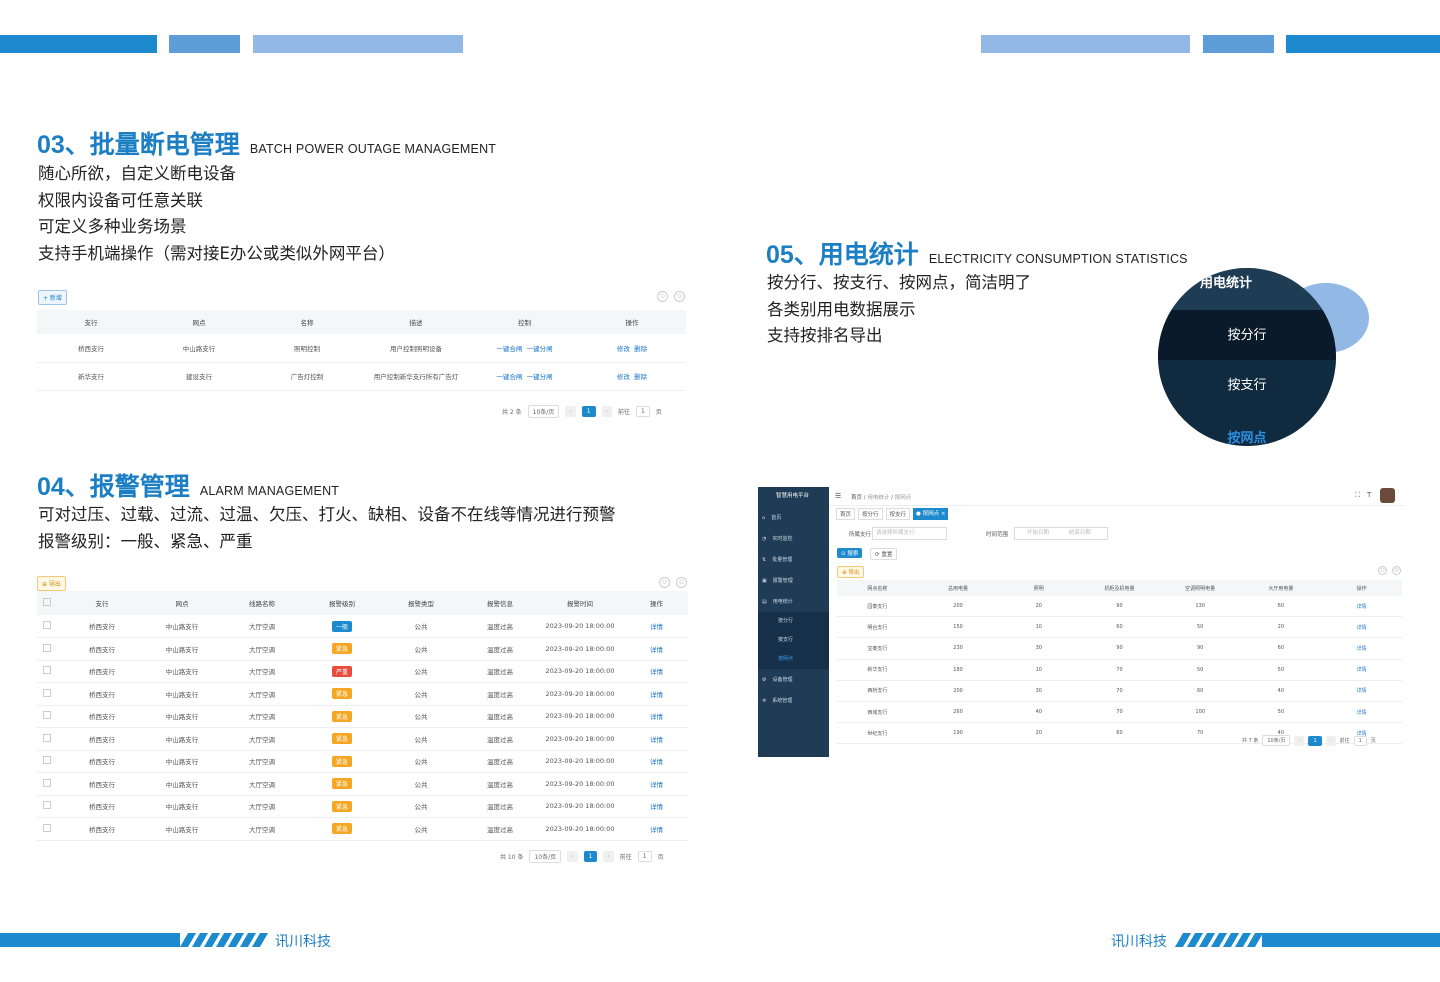 Image resolution: width=1440 pixels, height=982 pixels. What do you see at coordinates (1247, 385) in the screenshot?
I see `stats-menu-item-subbranch: 按支行` at bounding box center [1247, 385].